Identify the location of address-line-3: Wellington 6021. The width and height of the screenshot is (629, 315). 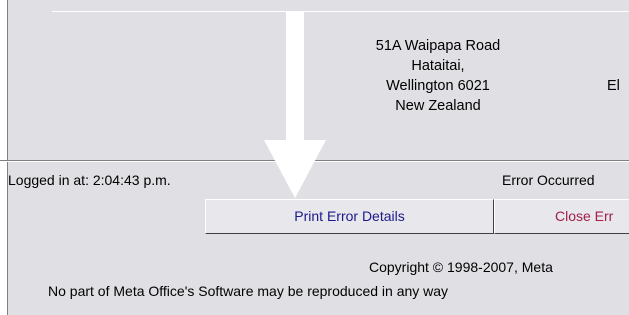
(438, 86).